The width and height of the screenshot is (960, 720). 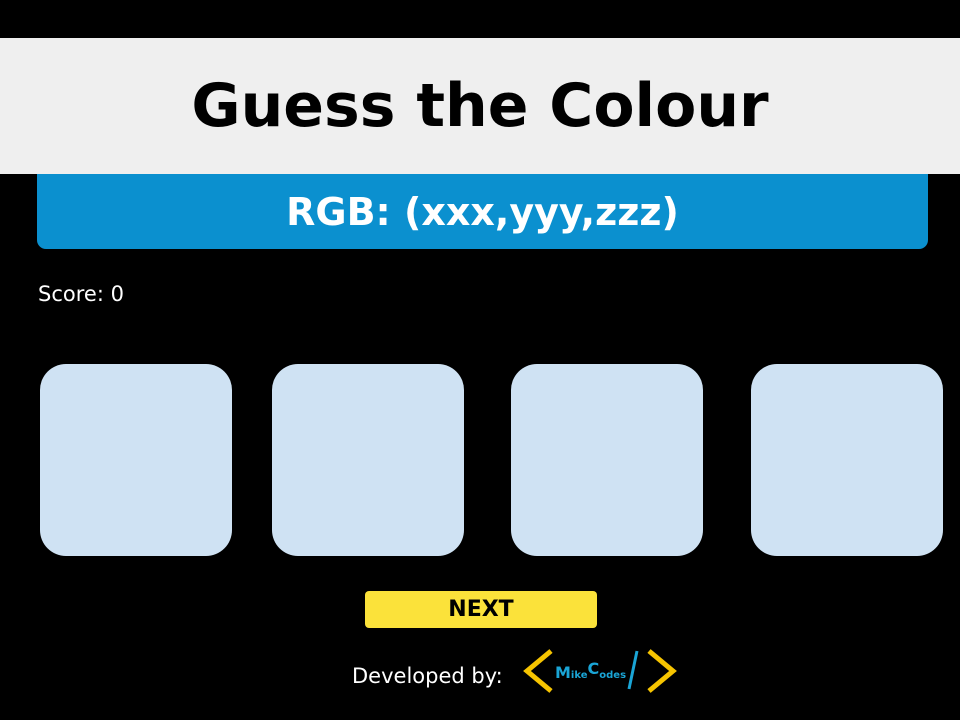 I want to click on logo-text: MikeCodes, so click(x=590, y=670).